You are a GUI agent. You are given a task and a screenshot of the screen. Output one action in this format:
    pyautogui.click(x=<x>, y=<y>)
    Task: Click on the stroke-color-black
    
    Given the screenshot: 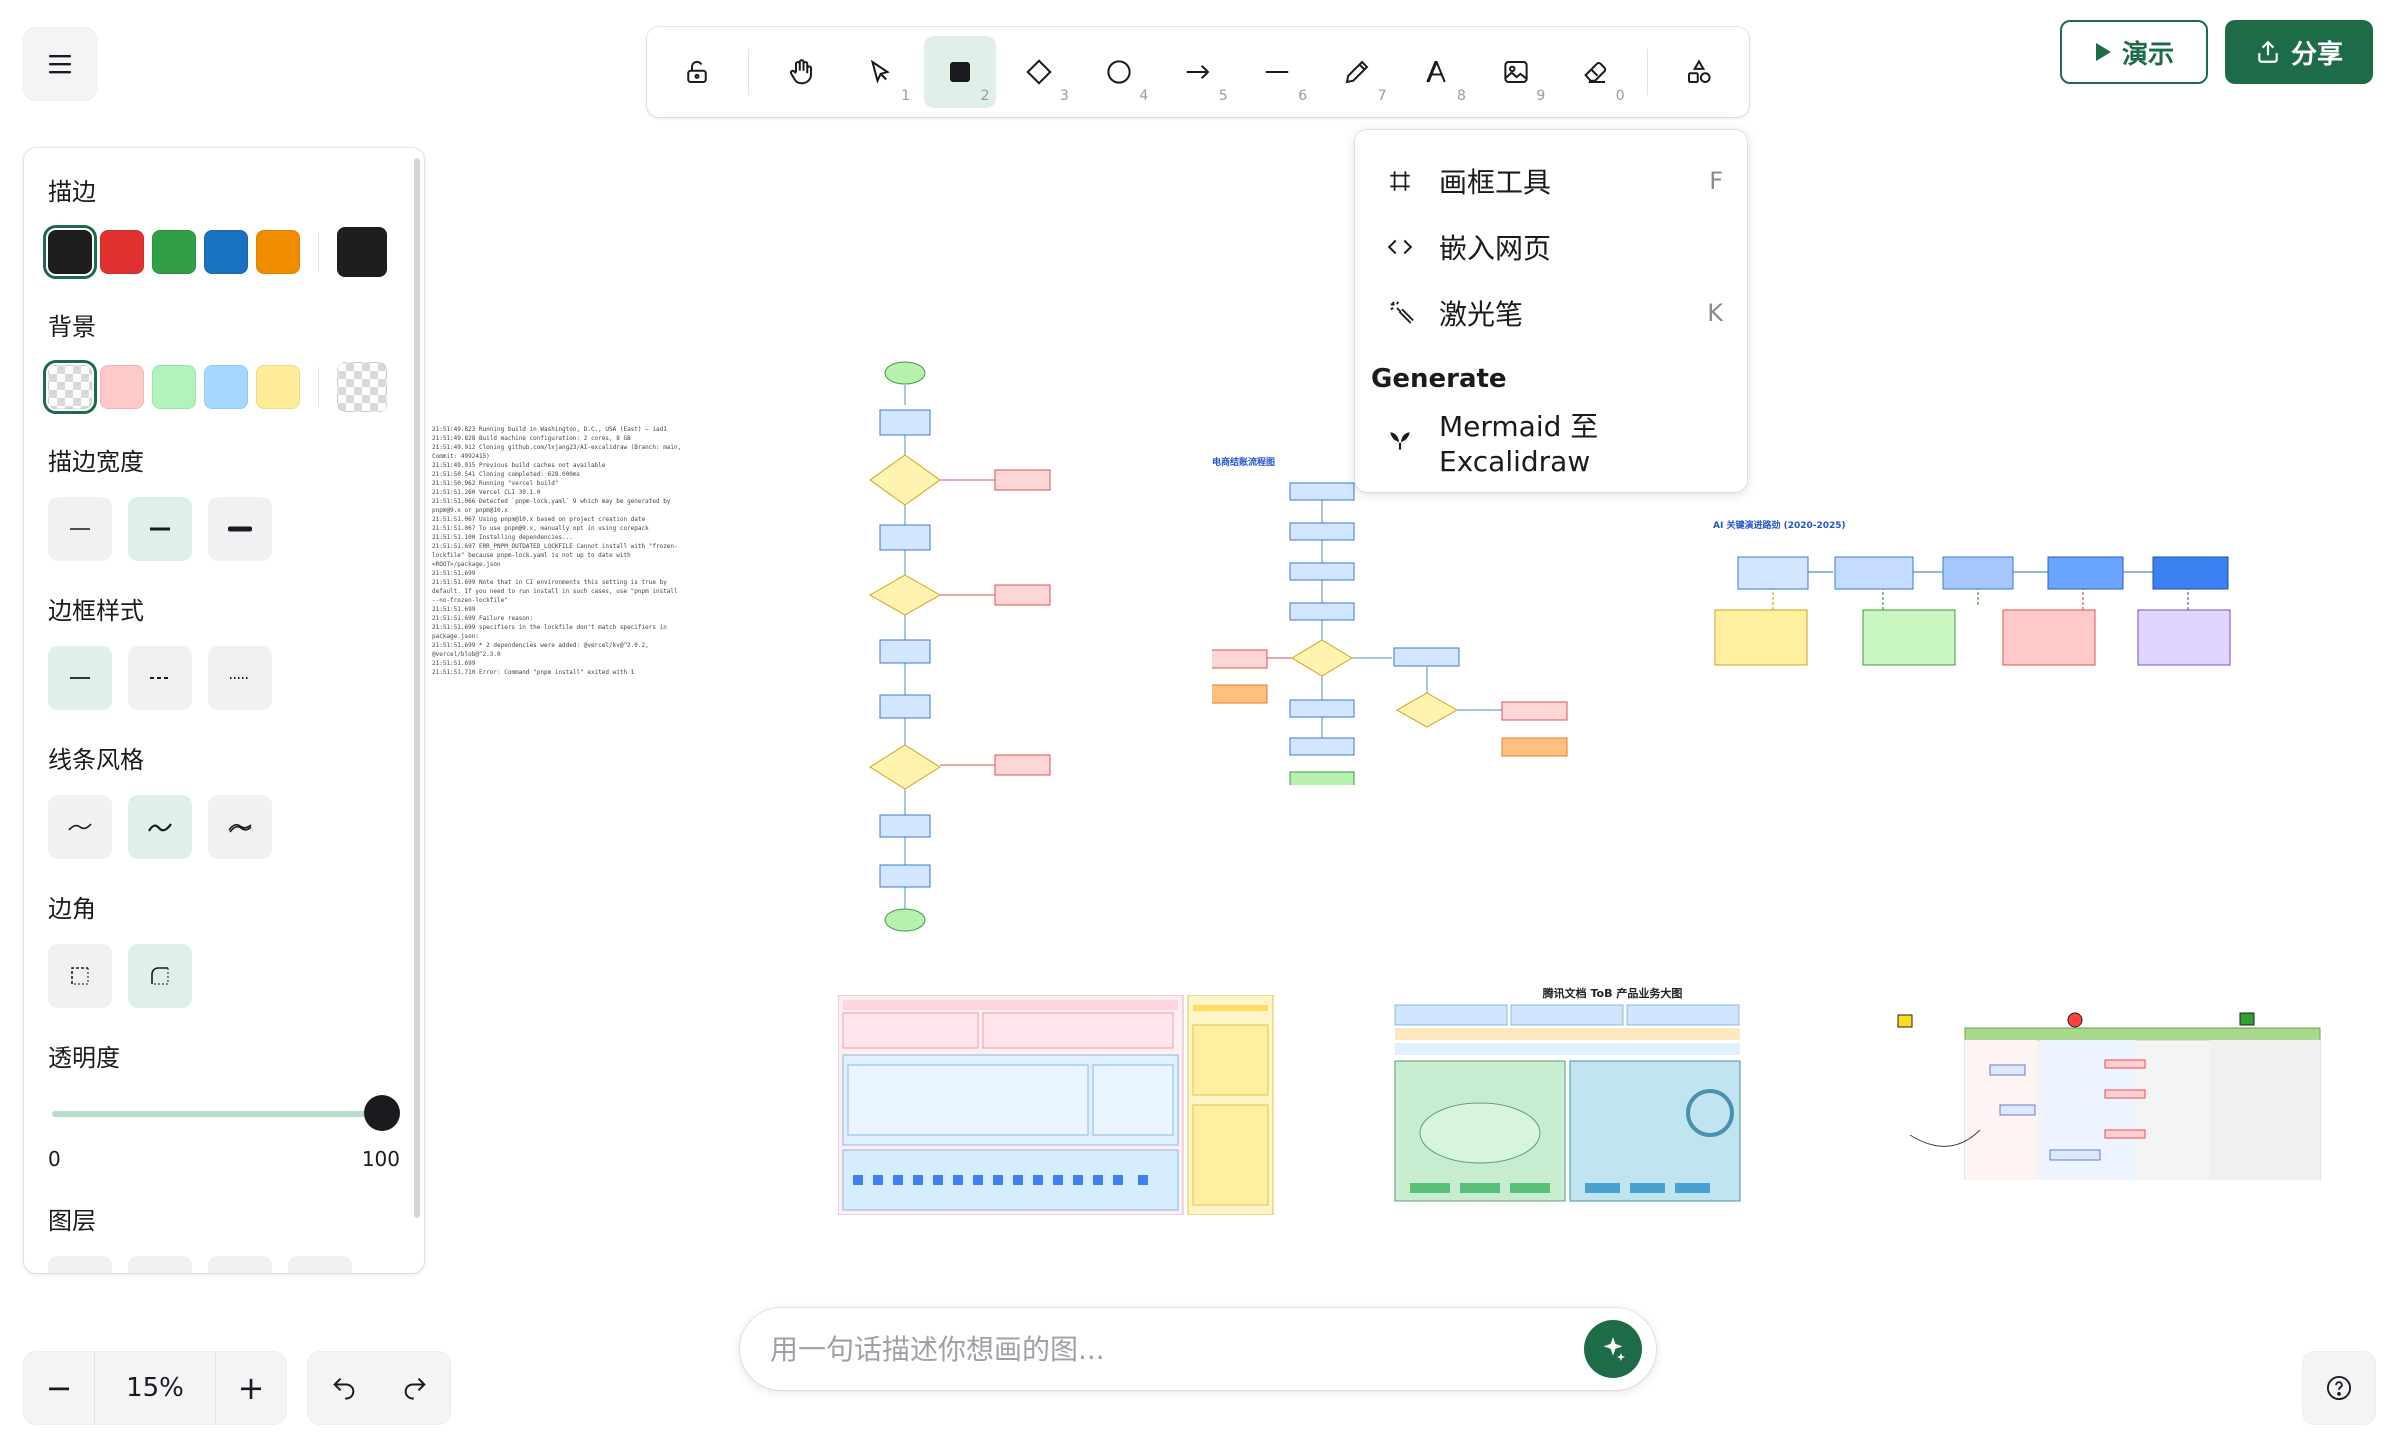 What is the action you would take?
    pyautogui.click(x=70, y=252)
    